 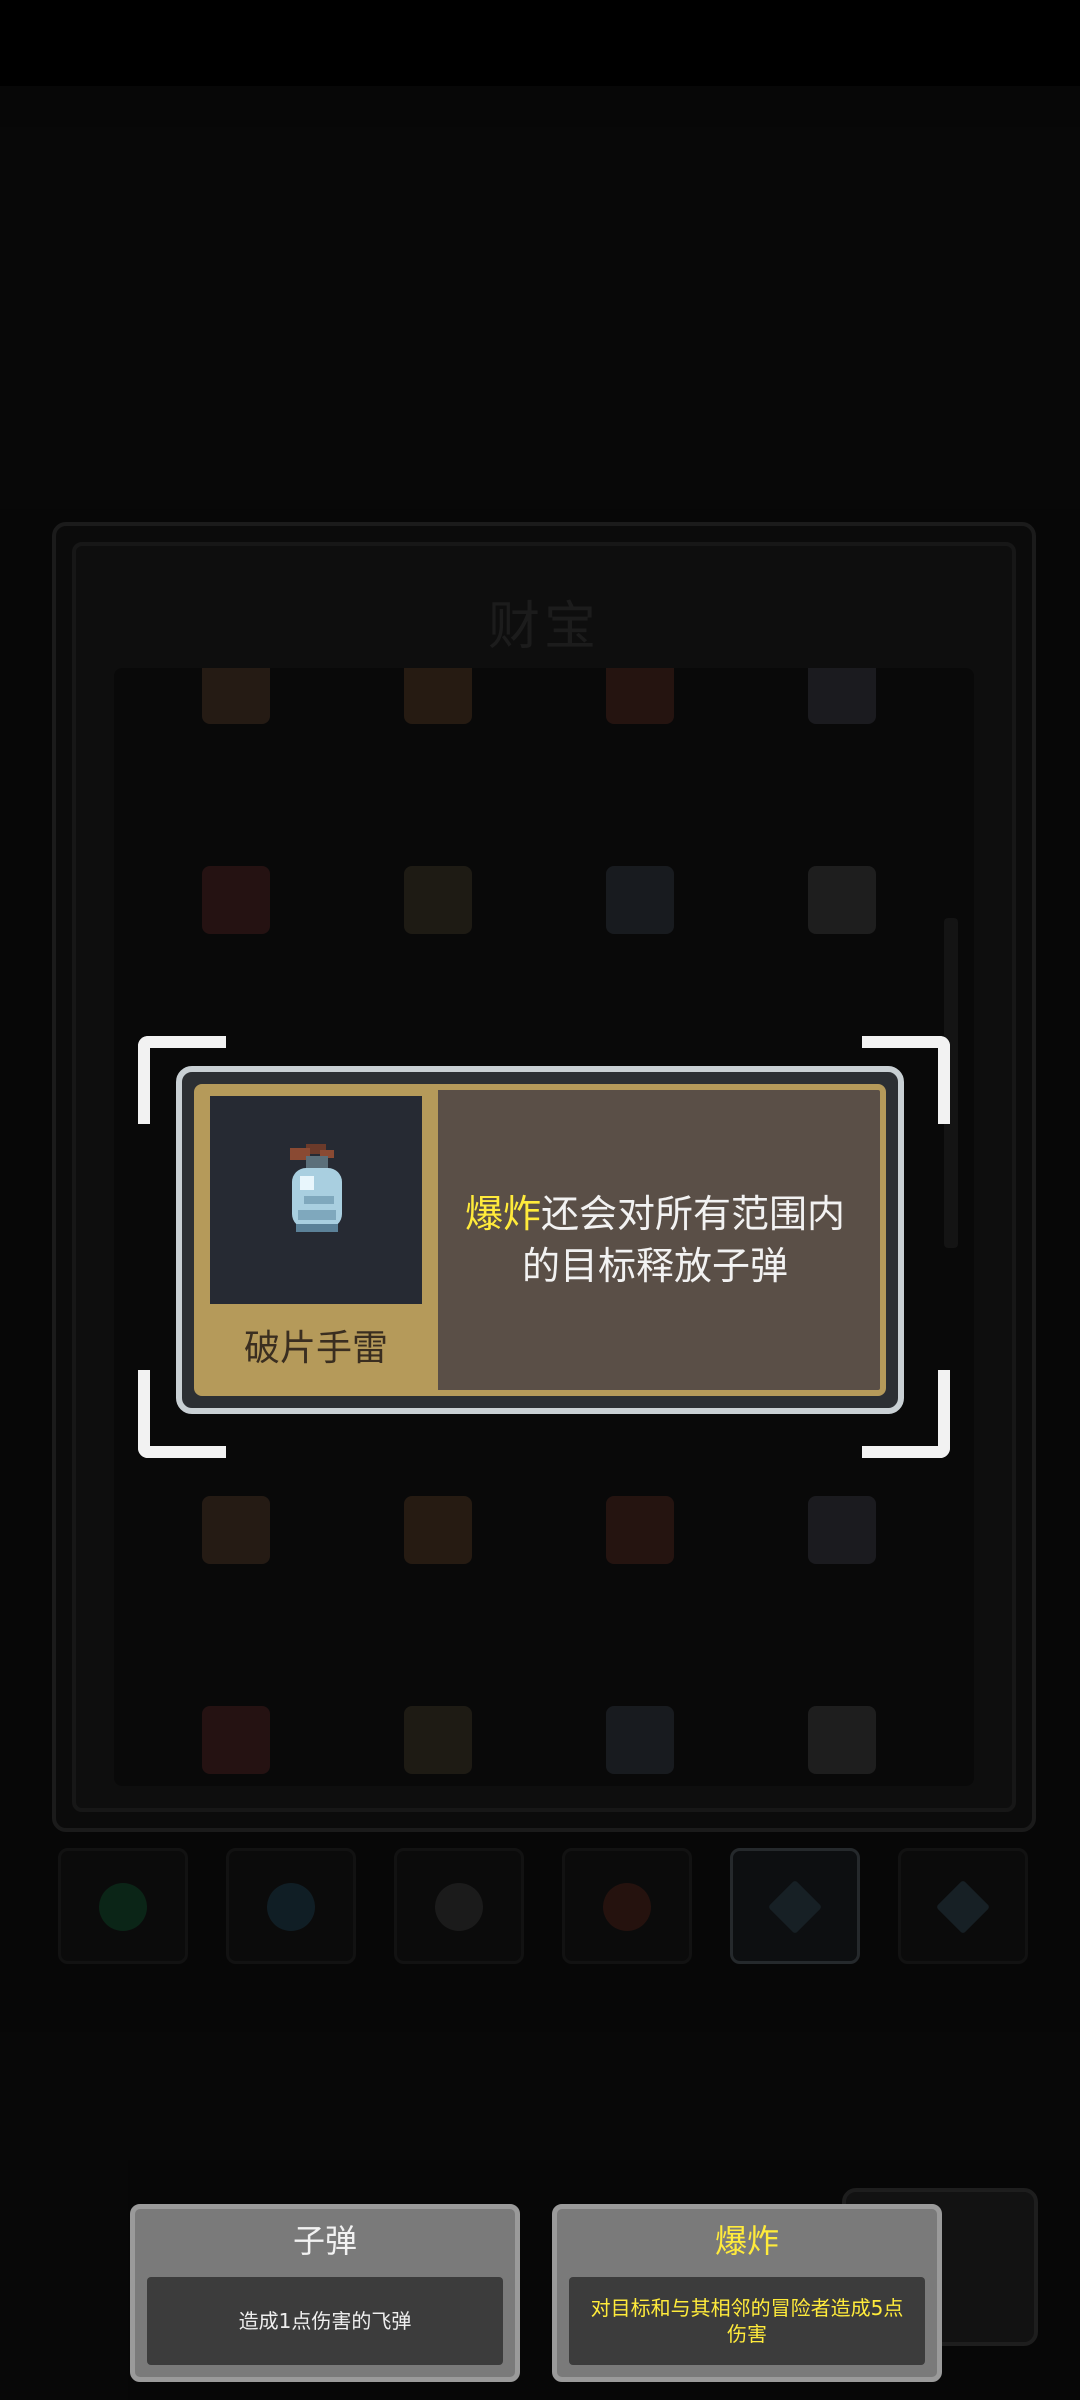 I want to click on keyword-tooltip-explosion: 爆炸 对目标和与其相邻的冒险者造成5点伤害, so click(x=747, y=2293).